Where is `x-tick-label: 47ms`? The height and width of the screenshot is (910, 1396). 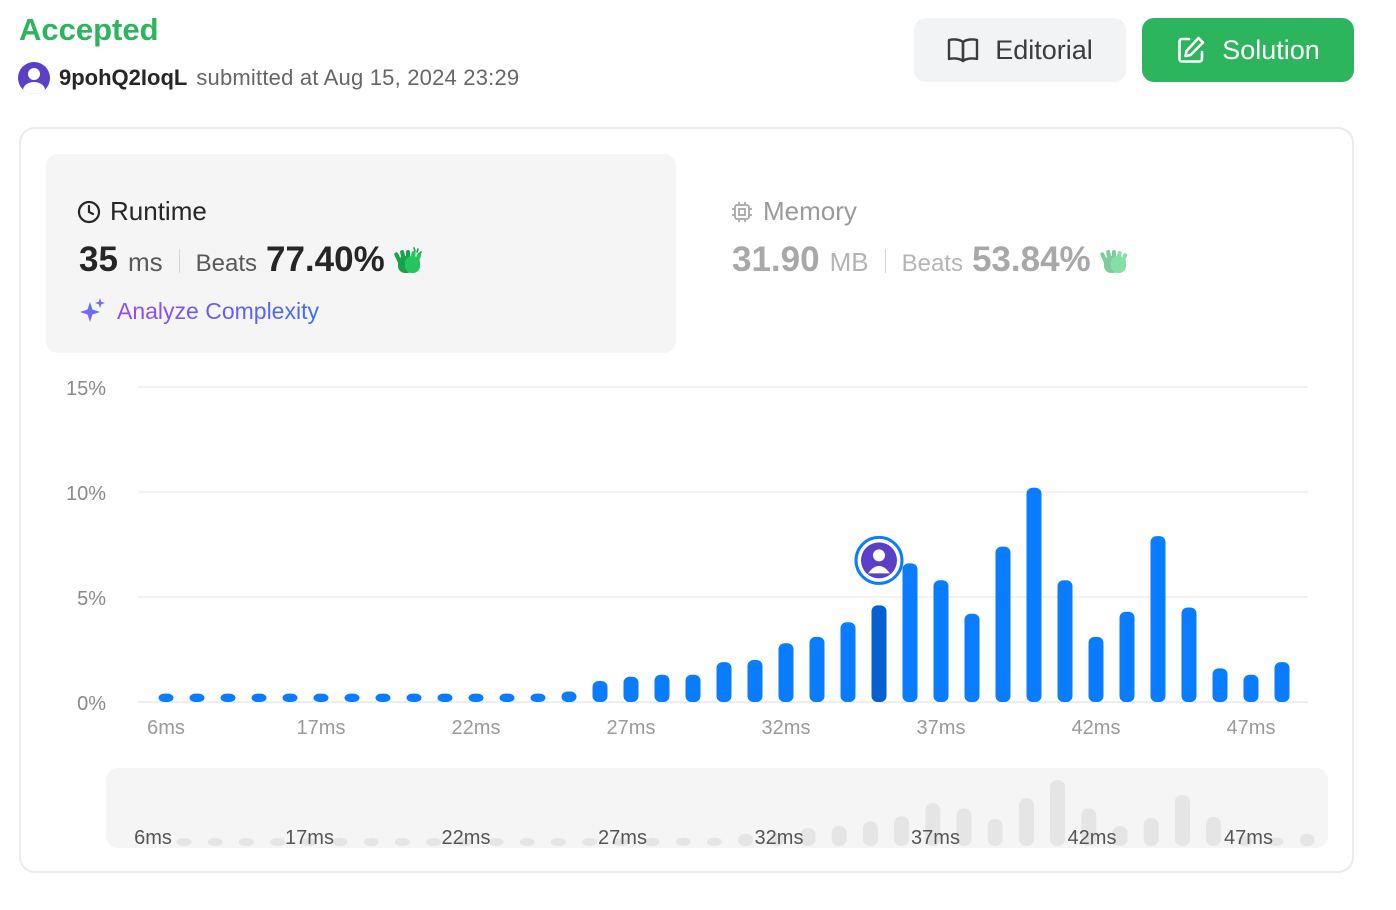
x-tick-label: 47ms is located at coordinates (1251, 728).